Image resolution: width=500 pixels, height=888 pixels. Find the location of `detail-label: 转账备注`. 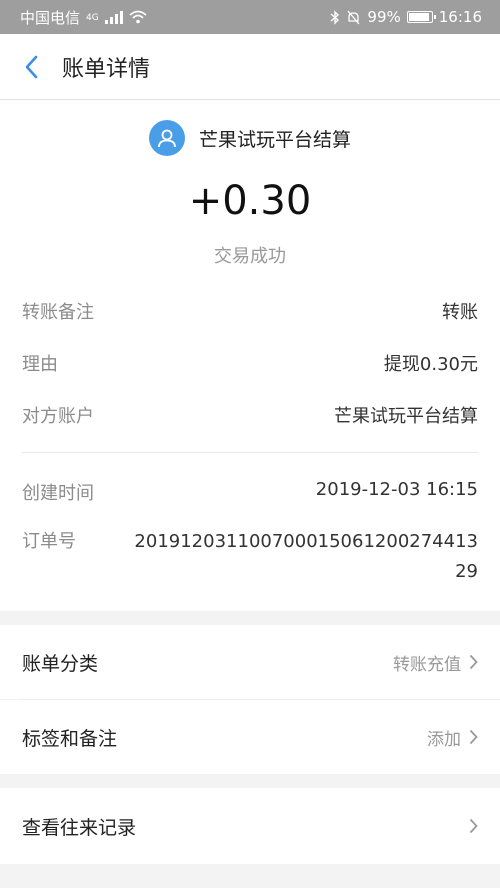

detail-label: 转账备注 is located at coordinates (58, 312).